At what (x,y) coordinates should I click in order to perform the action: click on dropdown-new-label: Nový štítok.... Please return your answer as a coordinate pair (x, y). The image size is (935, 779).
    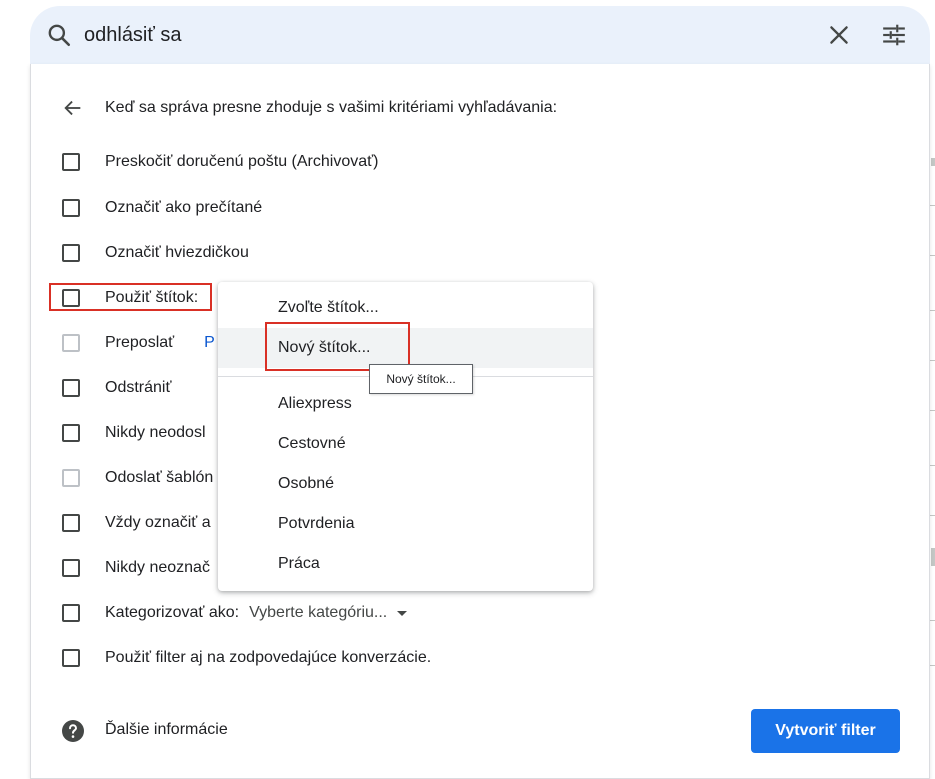
    Looking at the image, I should click on (405, 348).